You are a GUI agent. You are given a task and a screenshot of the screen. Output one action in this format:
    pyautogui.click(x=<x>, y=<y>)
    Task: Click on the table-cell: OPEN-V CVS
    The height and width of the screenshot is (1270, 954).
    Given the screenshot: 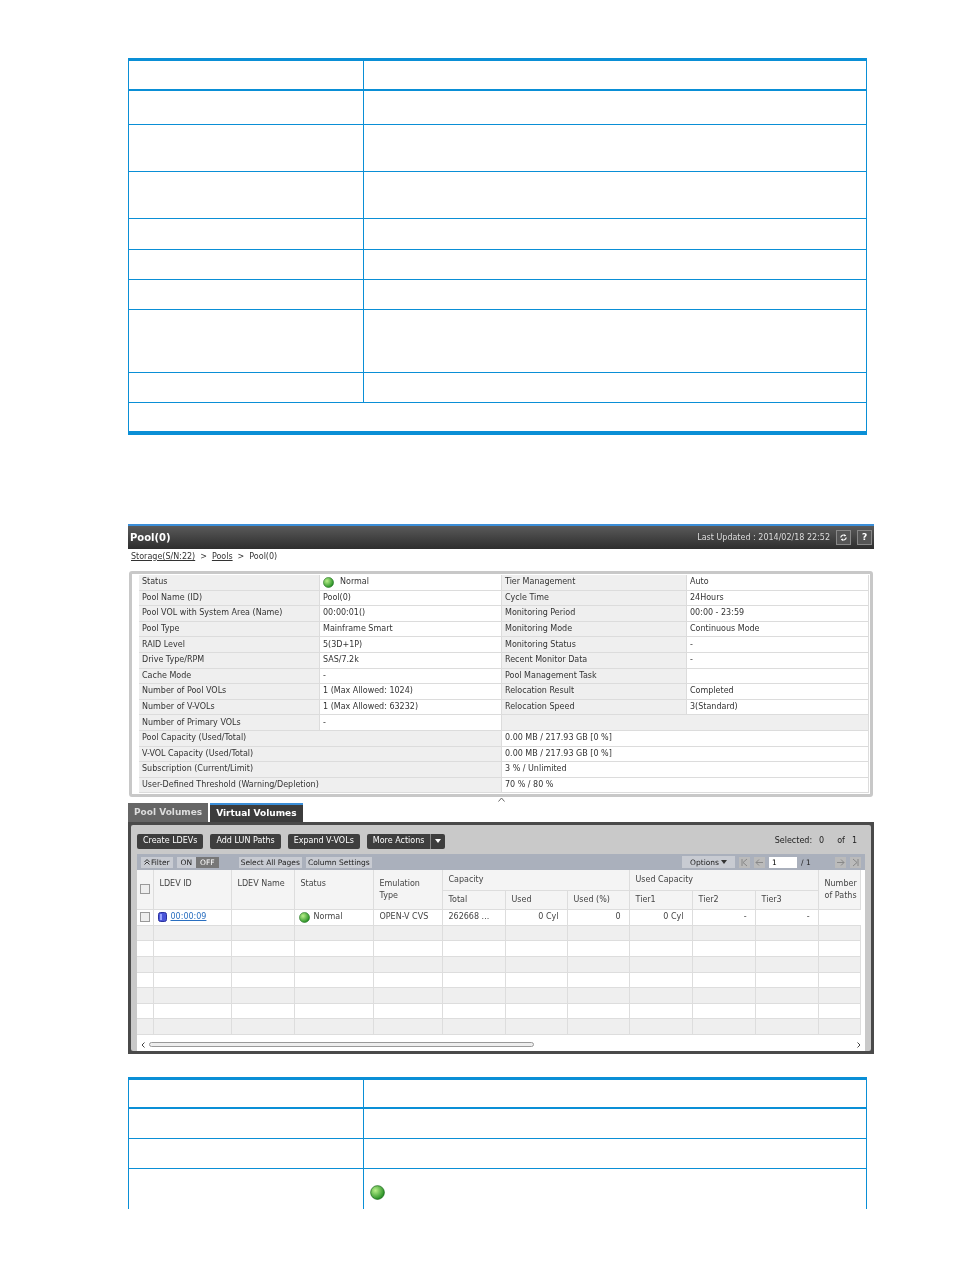 What is the action you would take?
    pyautogui.click(x=404, y=917)
    